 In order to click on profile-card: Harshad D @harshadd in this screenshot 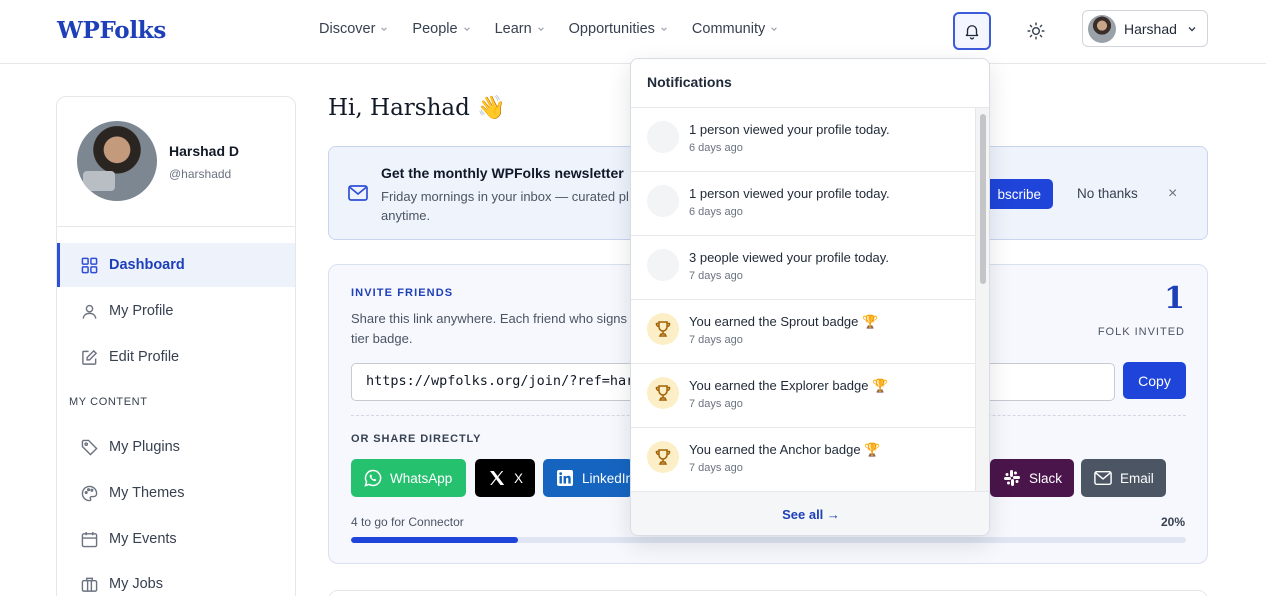, I will do `click(176, 162)`.